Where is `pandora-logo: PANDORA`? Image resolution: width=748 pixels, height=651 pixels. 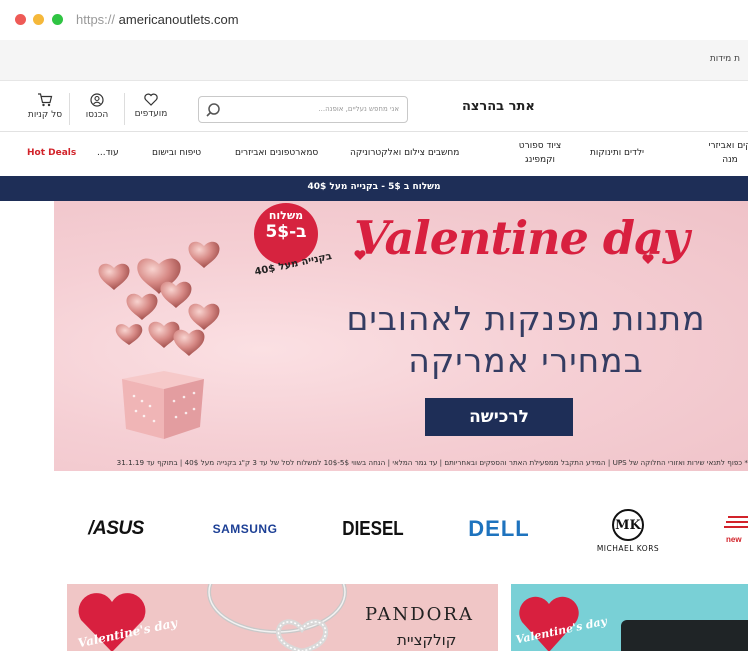
pandora-logo: PANDORA is located at coordinates (419, 614).